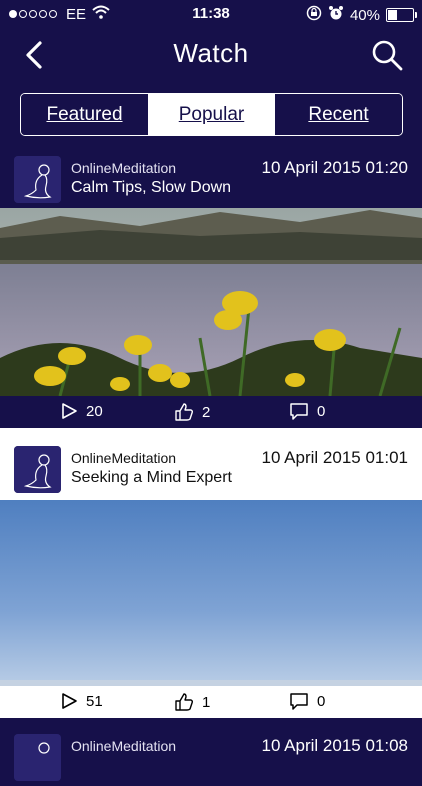  Describe the element at coordinates (338, 114) in the screenshot. I see `tab-recent: Recent` at that location.